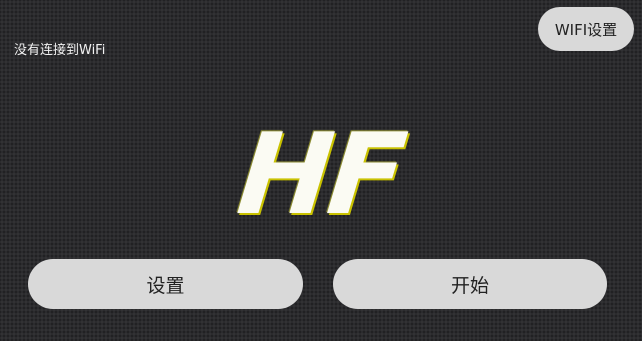 This screenshot has height=341, width=642. What do you see at coordinates (586, 29) in the screenshot?
I see `wifi-settings-button: WIFI设置` at bounding box center [586, 29].